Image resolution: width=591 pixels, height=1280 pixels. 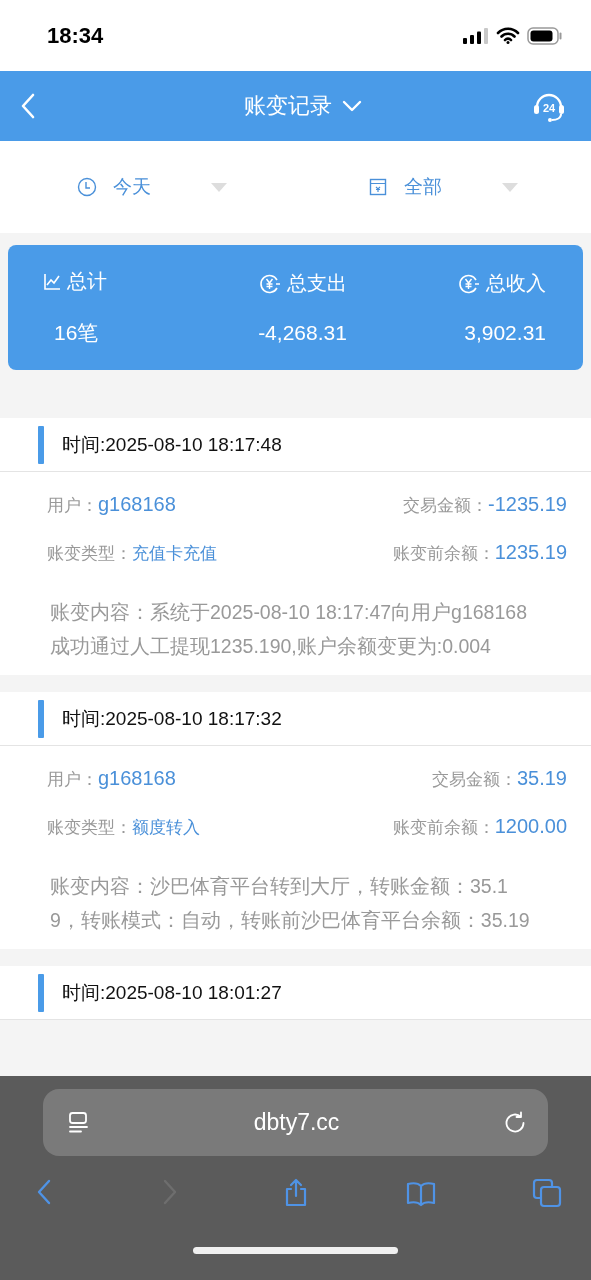 I want to click on chevron-down-icon, so click(x=351, y=106).